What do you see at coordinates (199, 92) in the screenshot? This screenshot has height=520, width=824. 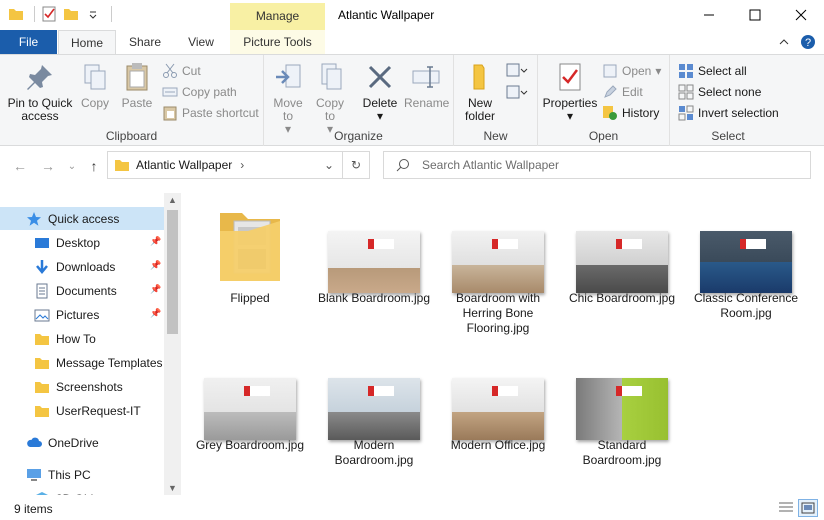 I see `copy-path-button: Copy path` at bounding box center [199, 92].